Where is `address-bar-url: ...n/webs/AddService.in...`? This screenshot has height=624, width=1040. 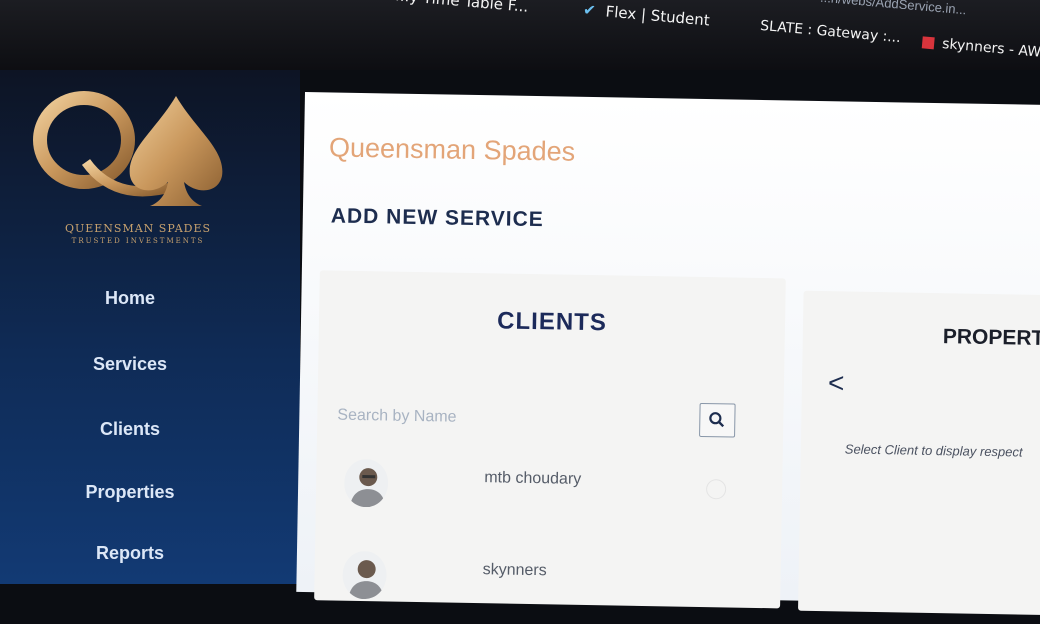
address-bar-url: ...n/webs/AddService.in... is located at coordinates (893, 8).